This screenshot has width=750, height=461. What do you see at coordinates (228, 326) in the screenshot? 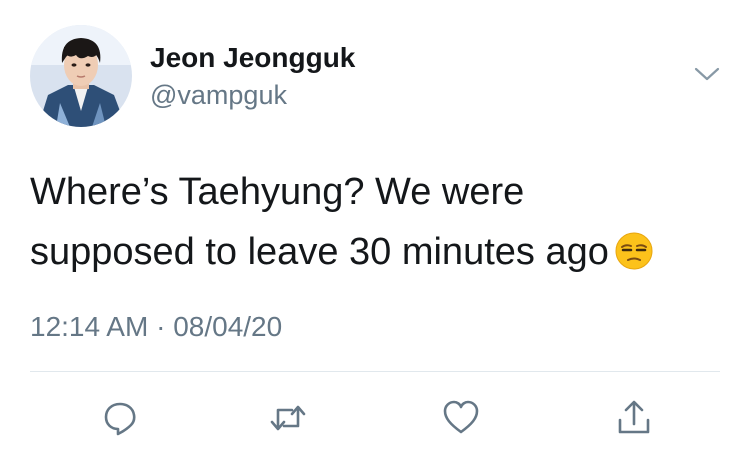
I see `tweet-date: 08/04/20` at bounding box center [228, 326].